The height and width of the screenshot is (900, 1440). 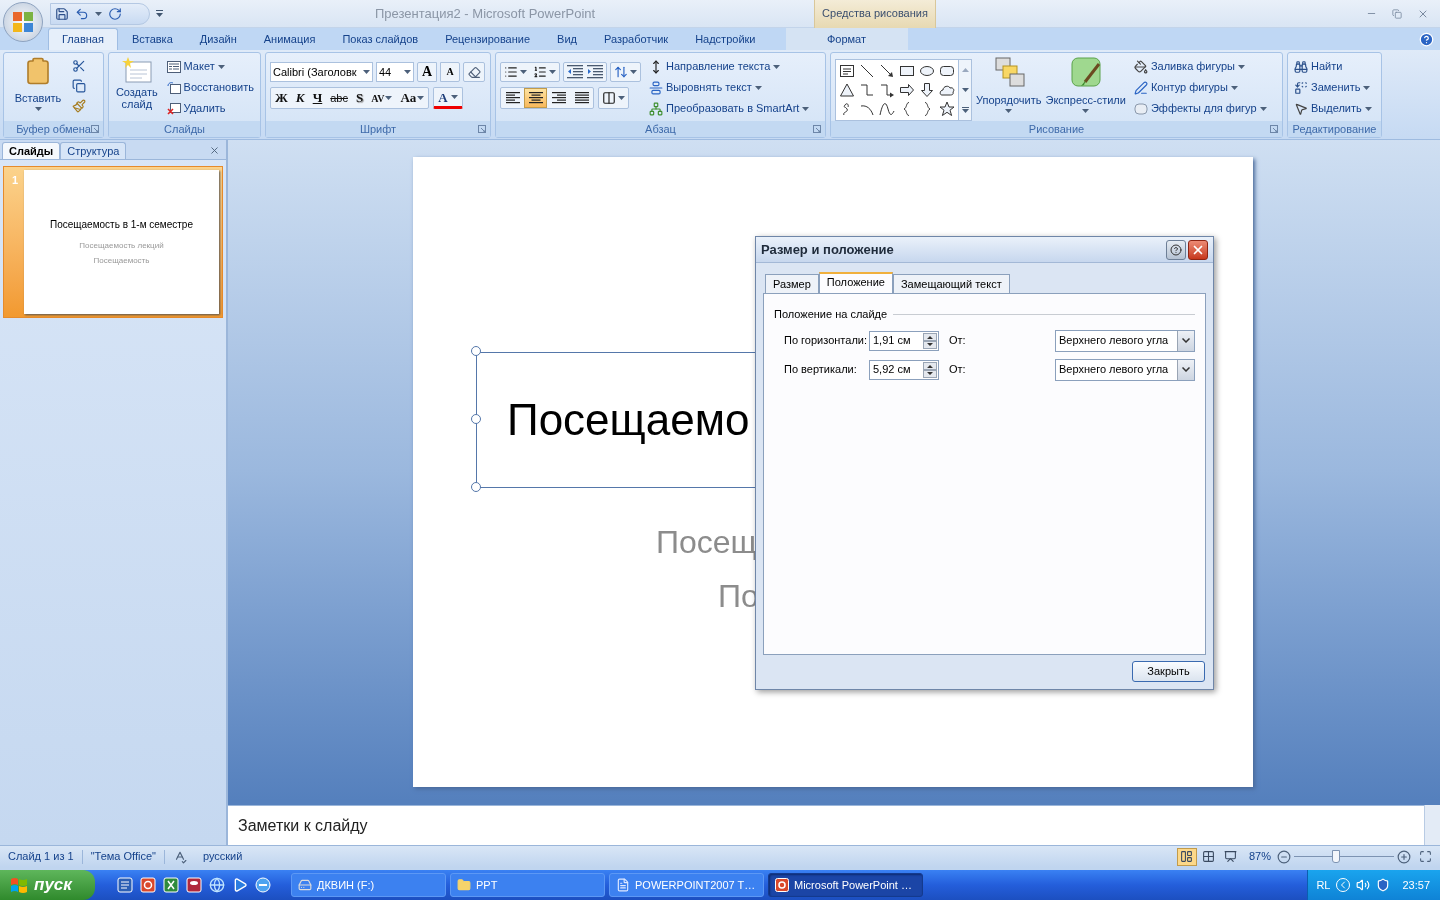 What do you see at coordinates (450, 72) in the screenshot?
I see `shrink-font-button: A` at bounding box center [450, 72].